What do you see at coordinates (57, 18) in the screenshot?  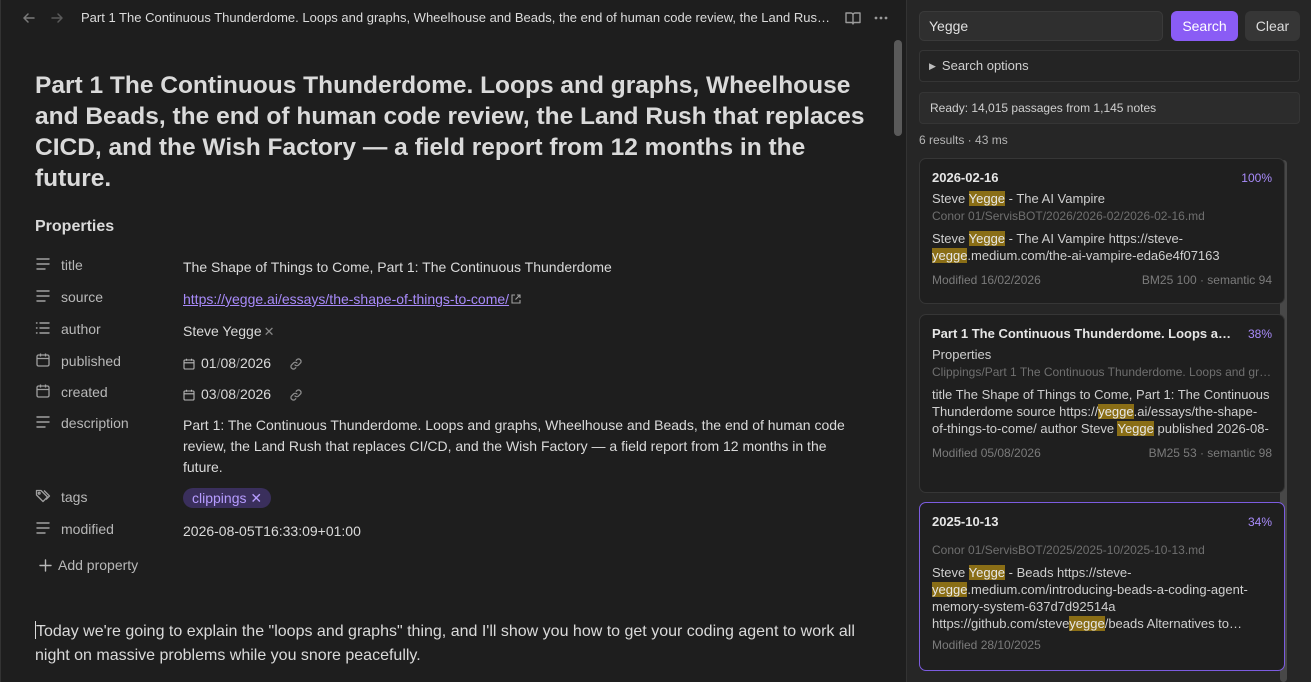 I see `forward-icon` at bounding box center [57, 18].